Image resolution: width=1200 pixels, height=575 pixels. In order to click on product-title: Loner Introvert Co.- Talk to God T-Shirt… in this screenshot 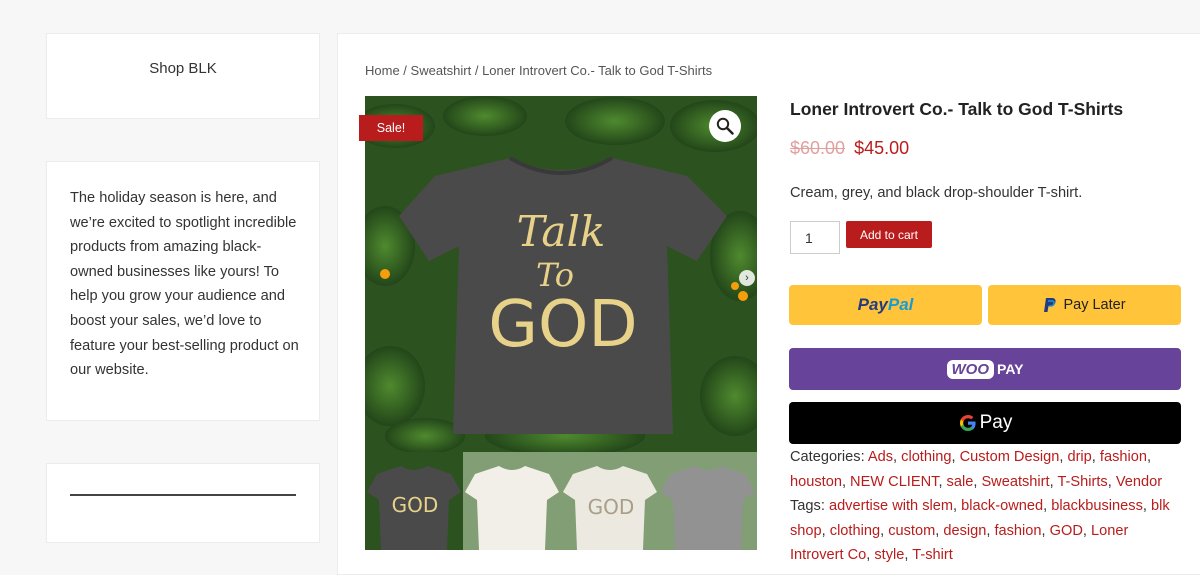, I will do `click(957, 109)`.